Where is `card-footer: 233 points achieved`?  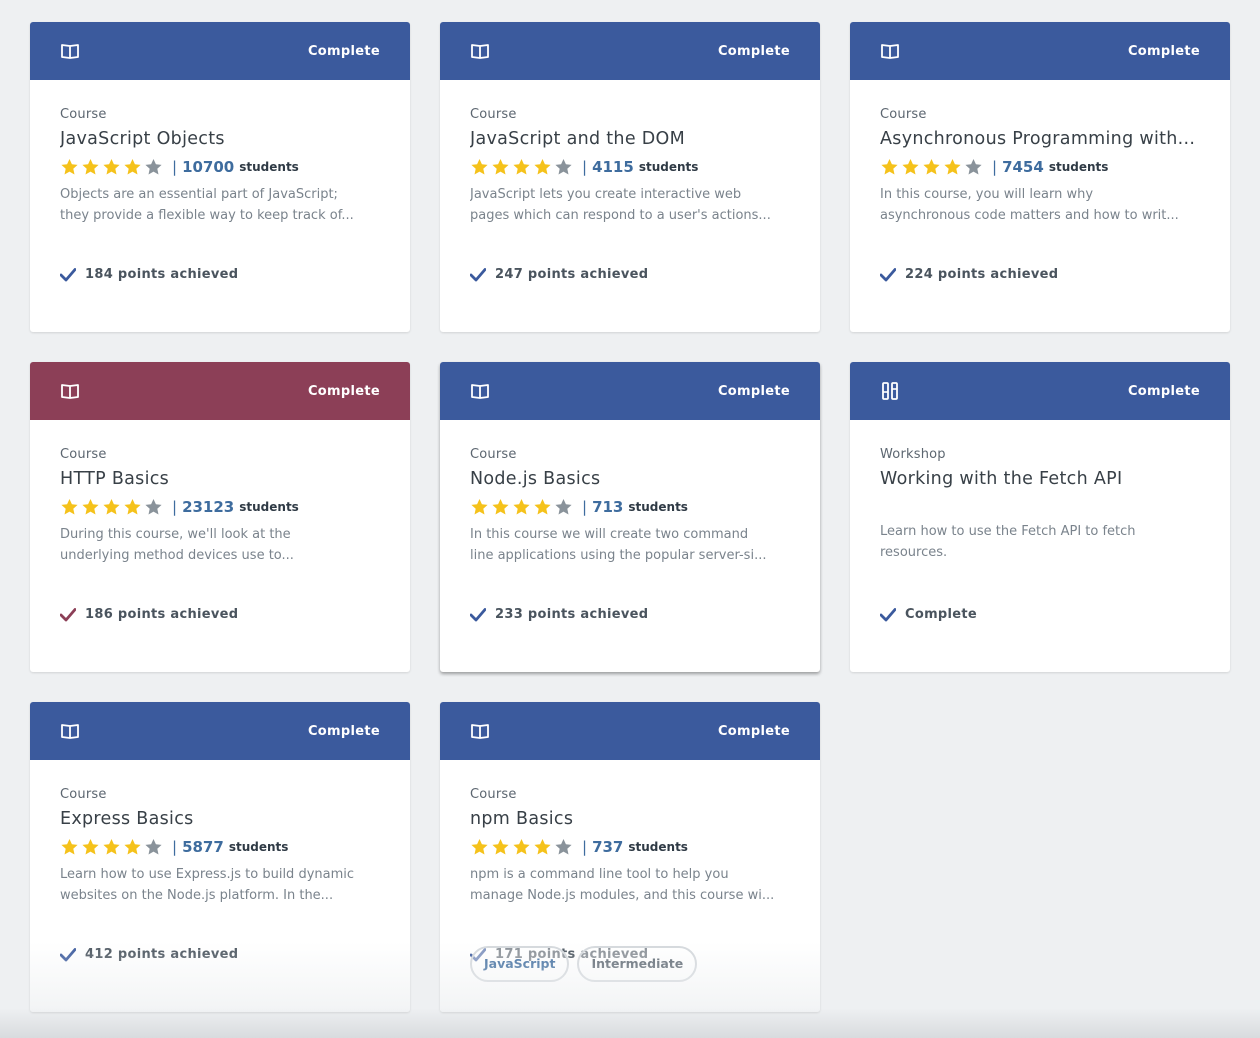
card-footer: 233 points achieved is located at coordinates (559, 614).